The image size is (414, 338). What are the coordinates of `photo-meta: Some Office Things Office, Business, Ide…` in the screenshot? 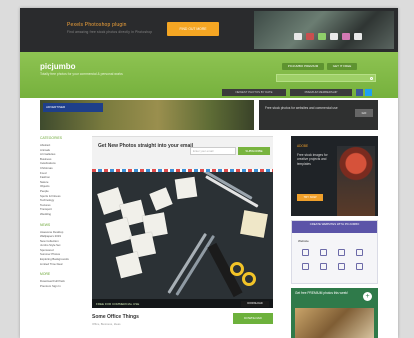 It's located at (182, 325).